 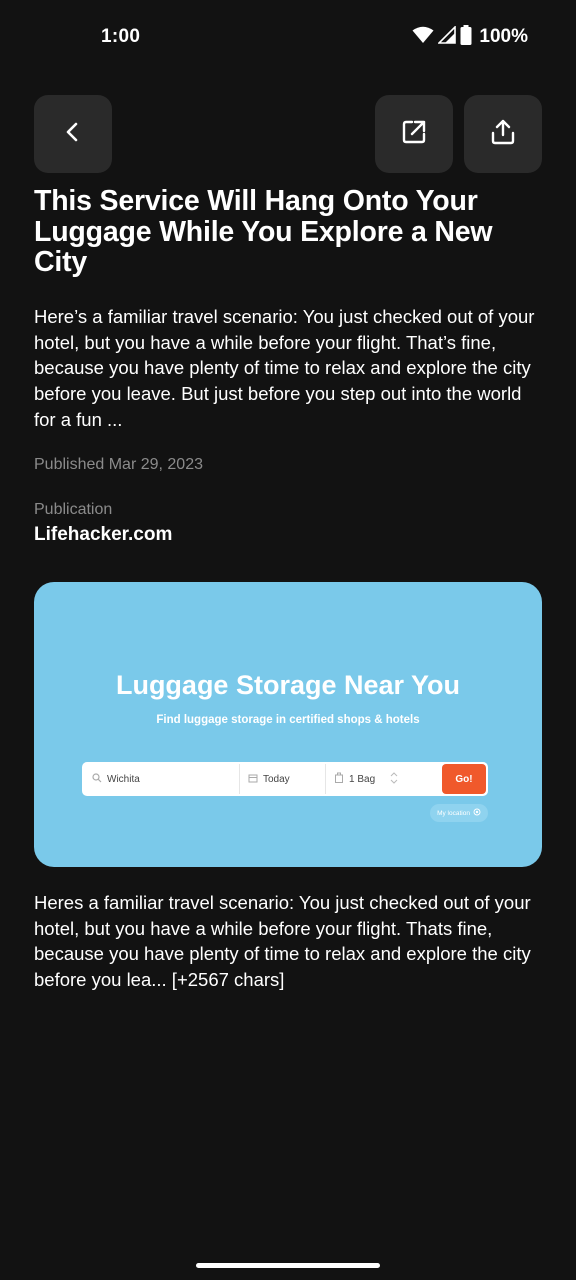 I want to click on calendar-icon, so click(x=253, y=779).